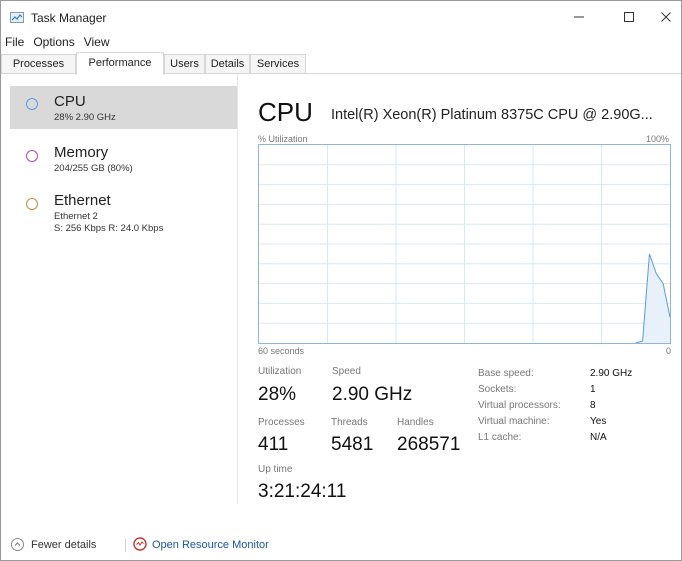 This screenshot has height=561, width=682. What do you see at coordinates (278, 64) in the screenshot?
I see `tab-services: Services` at bounding box center [278, 64].